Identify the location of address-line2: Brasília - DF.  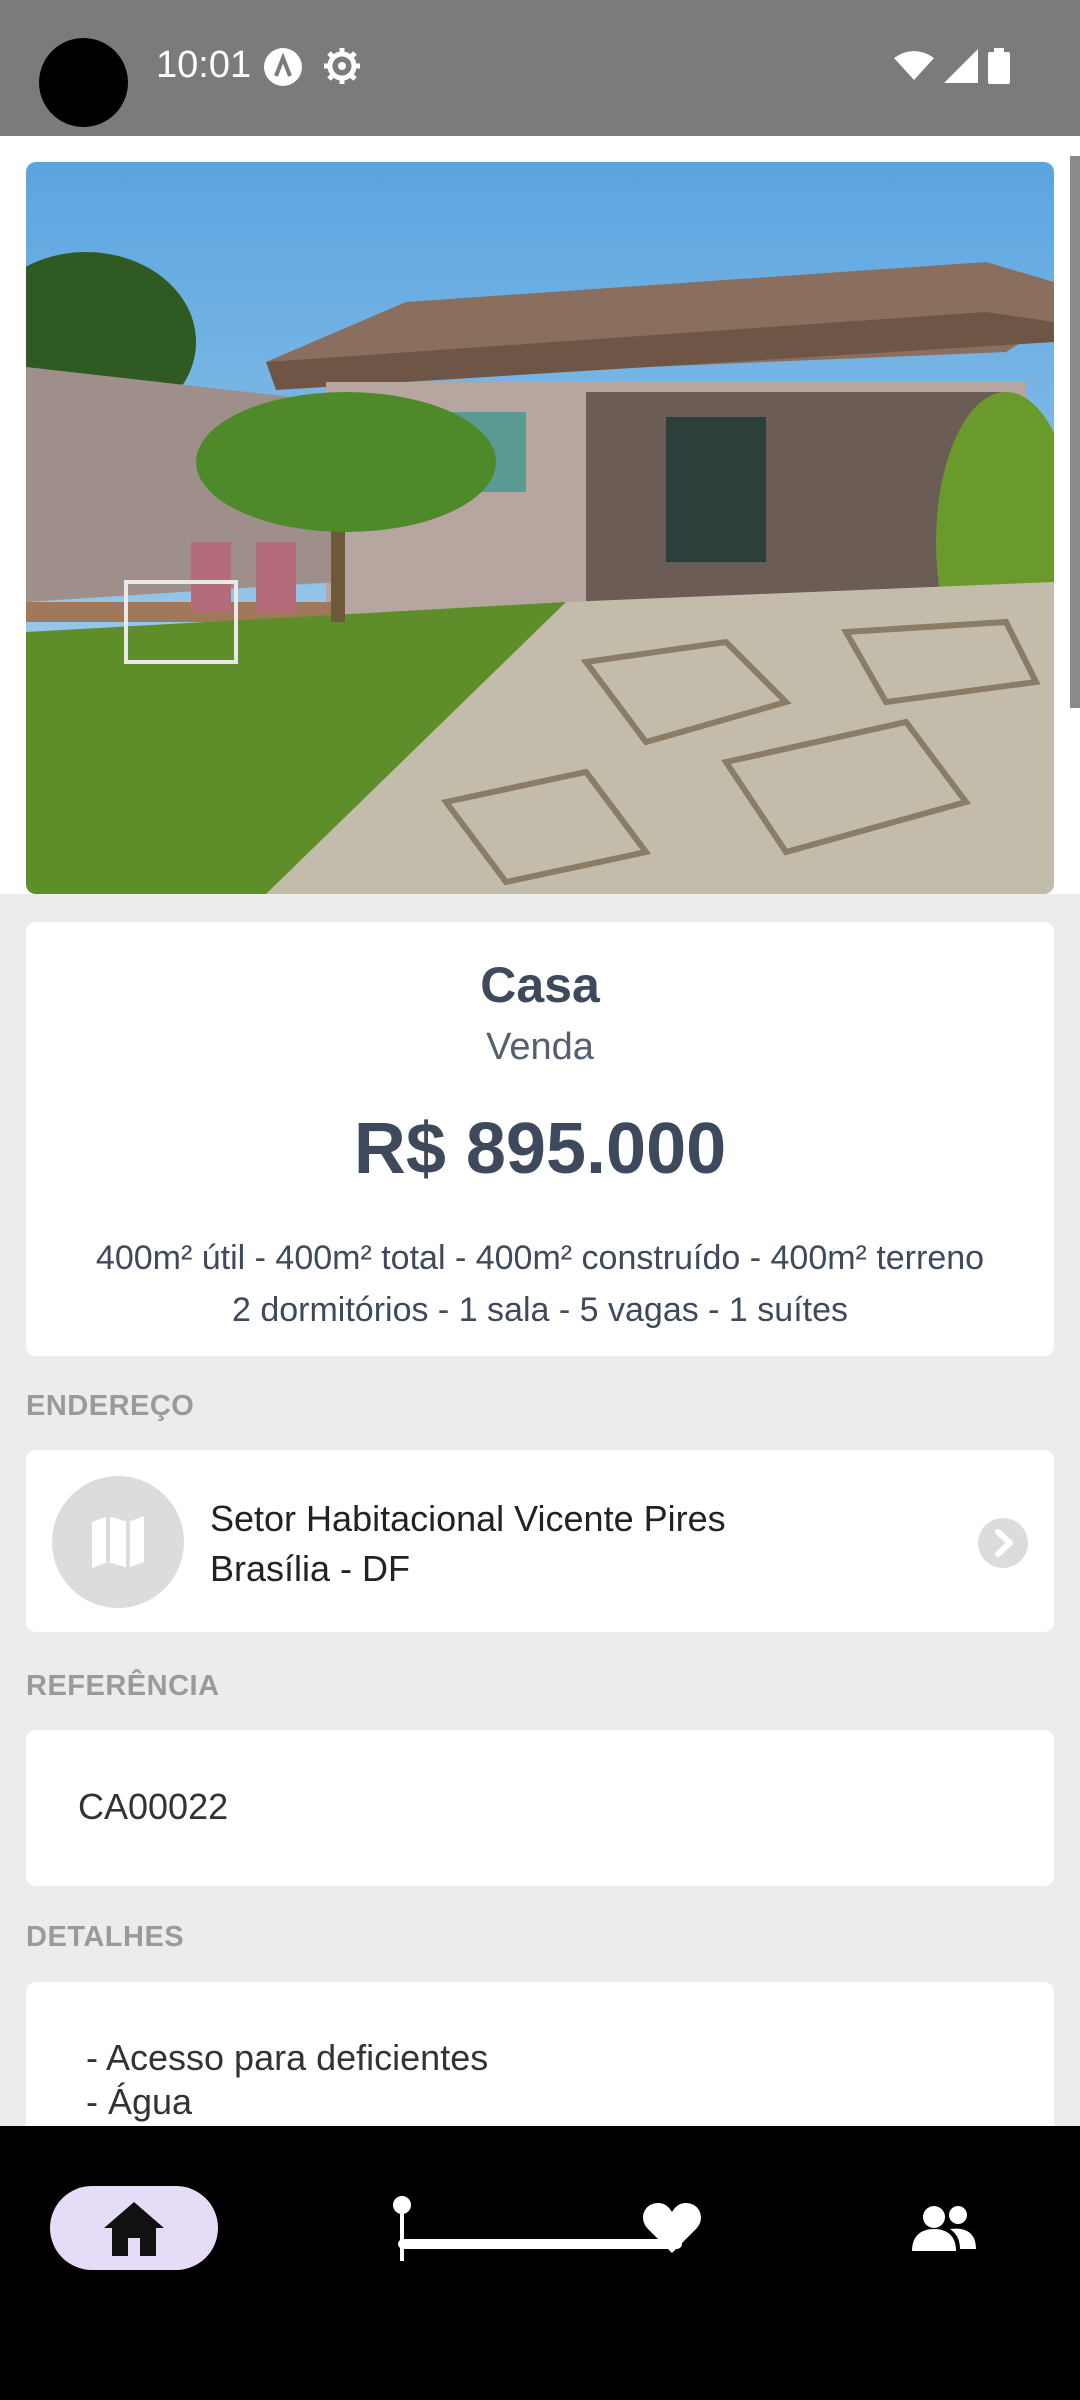
(310, 1568).